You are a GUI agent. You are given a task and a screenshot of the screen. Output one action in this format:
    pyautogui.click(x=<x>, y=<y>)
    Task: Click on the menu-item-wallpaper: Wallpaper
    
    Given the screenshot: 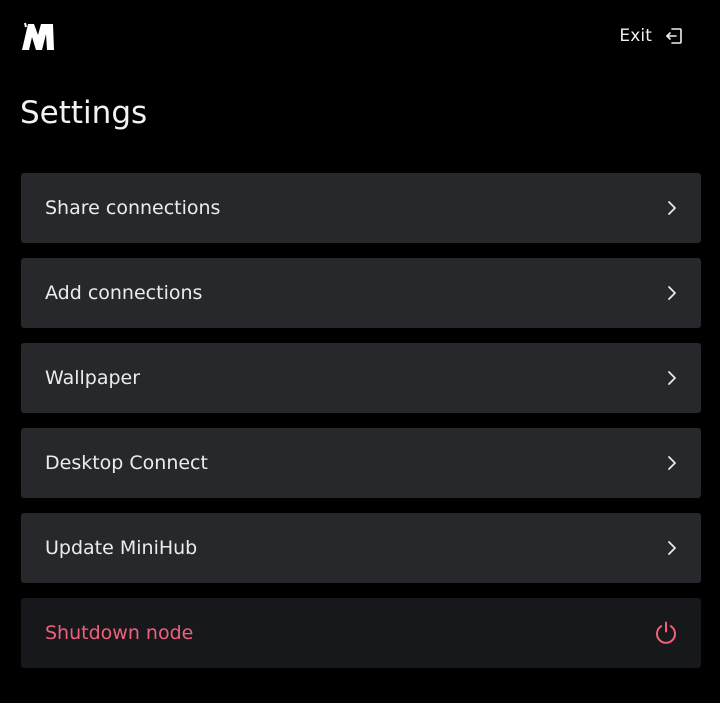 What is the action you would take?
    pyautogui.click(x=361, y=378)
    